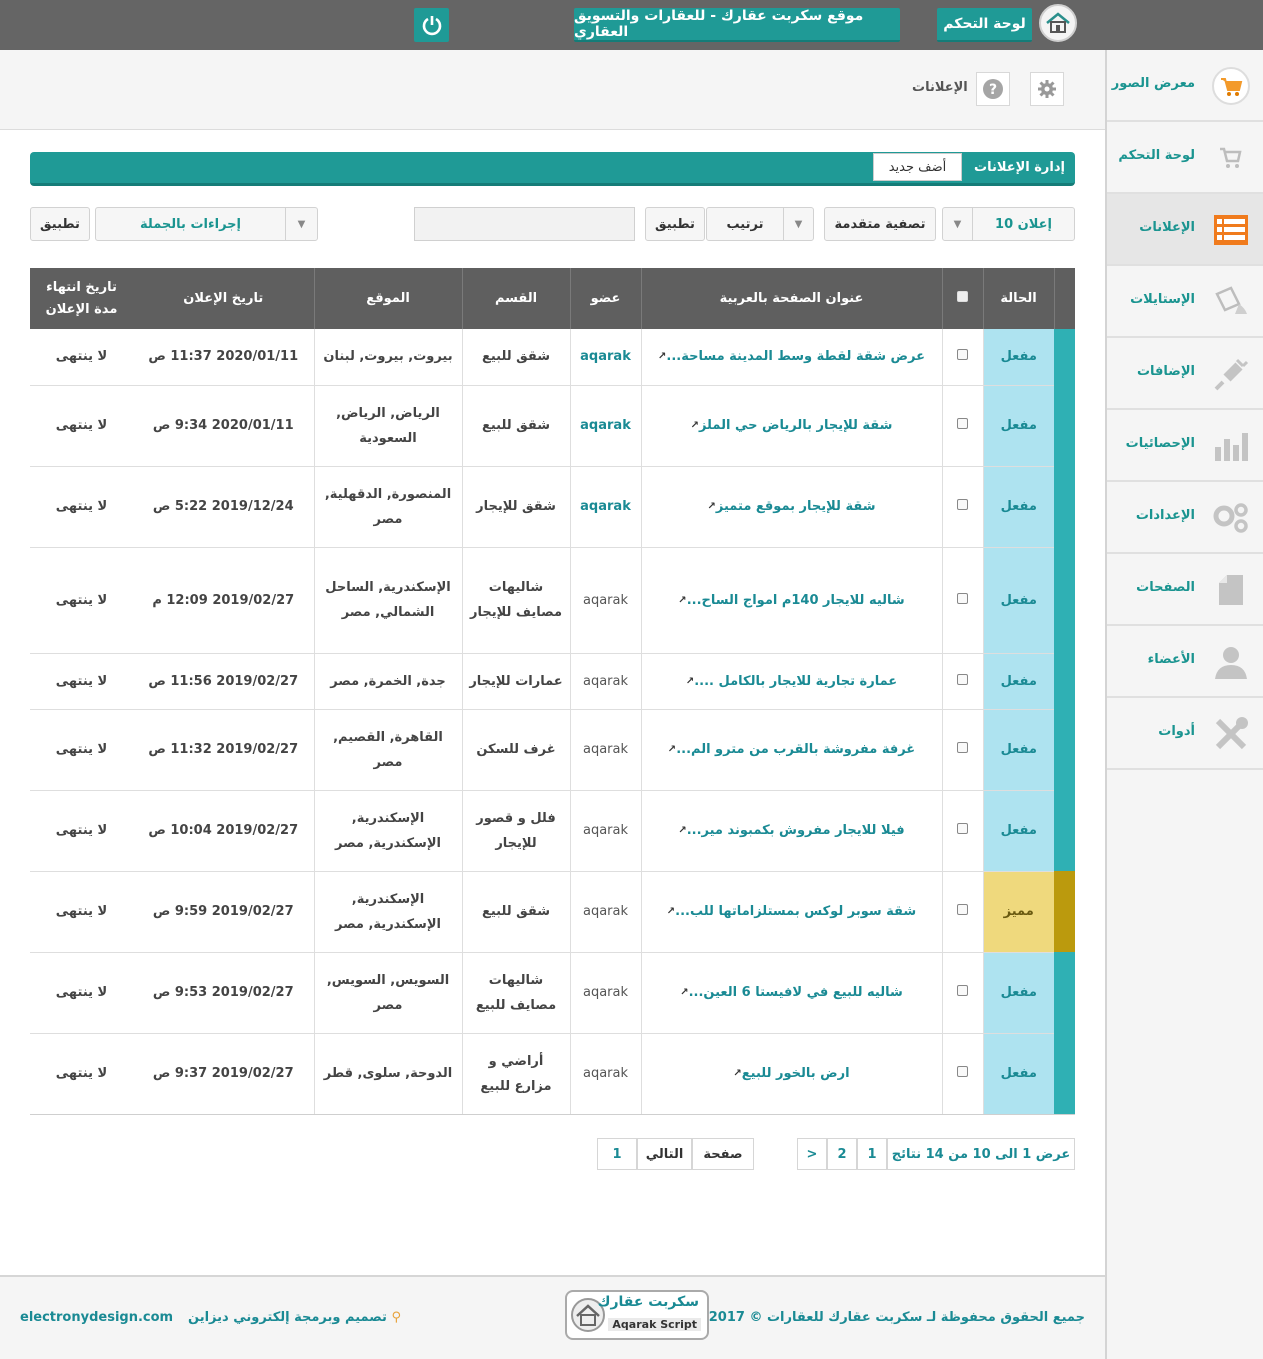 The height and width of the screenshot is (1359, 1263). Describe the element at coordinates (842, 1154) in the screenshot. I see `page-2-button: 2` at that location.